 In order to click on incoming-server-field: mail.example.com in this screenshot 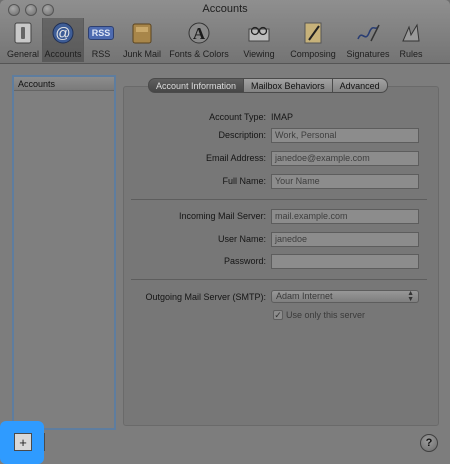, I will do `click(345, 216)`.